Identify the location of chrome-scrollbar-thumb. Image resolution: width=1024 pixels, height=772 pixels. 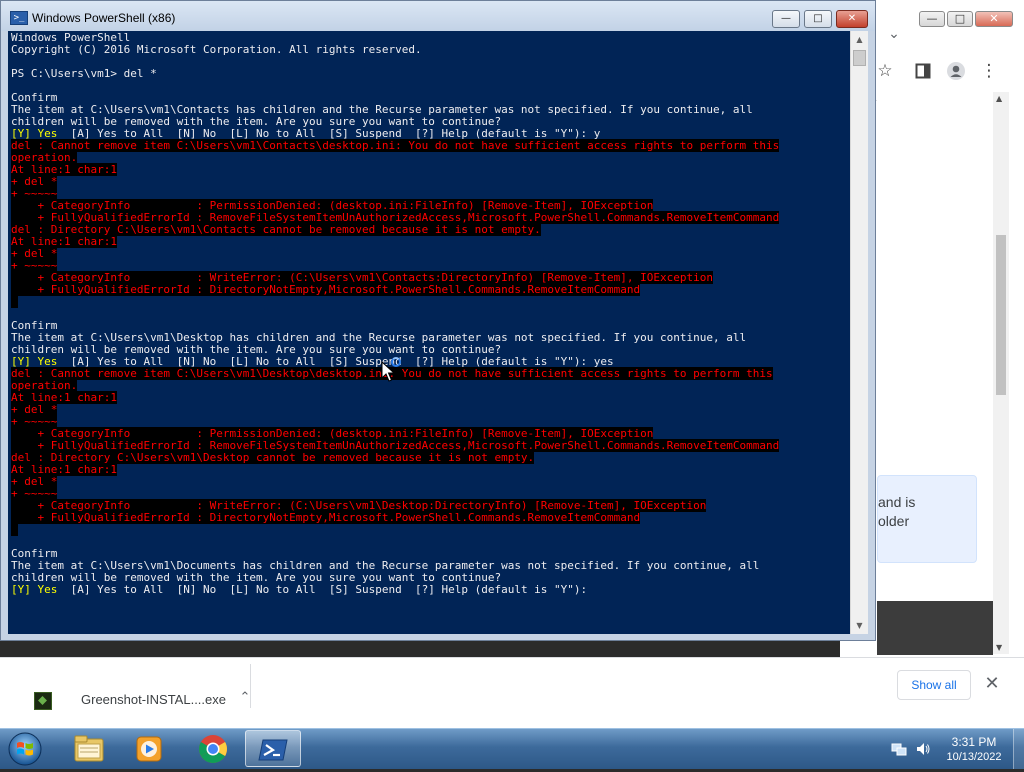
(1001, 315).